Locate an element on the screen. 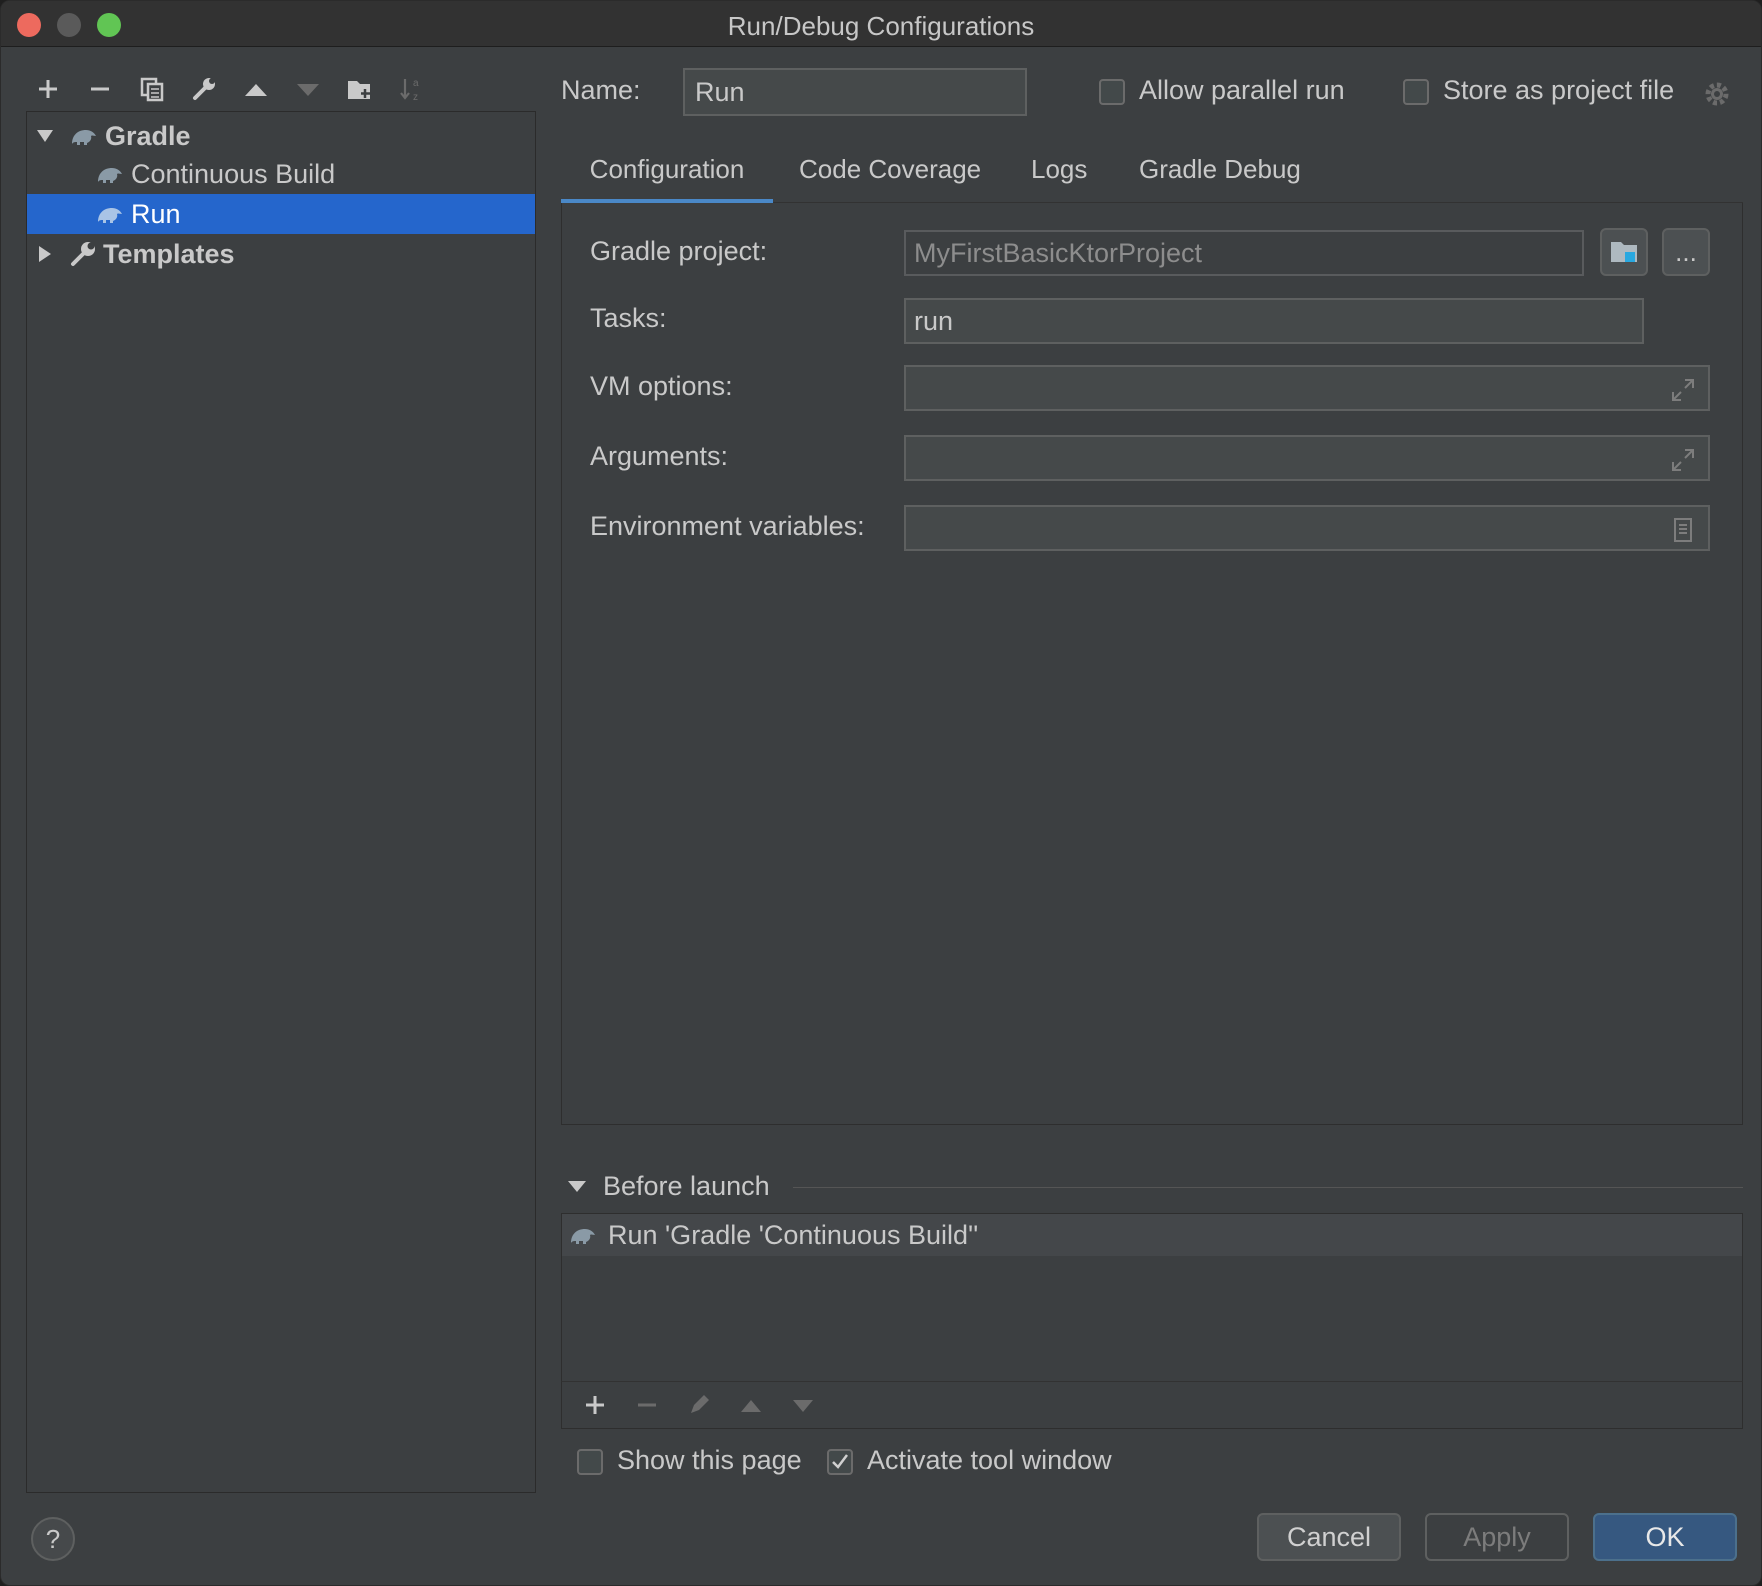  svg-text: a is located at coordinates (416, 83).